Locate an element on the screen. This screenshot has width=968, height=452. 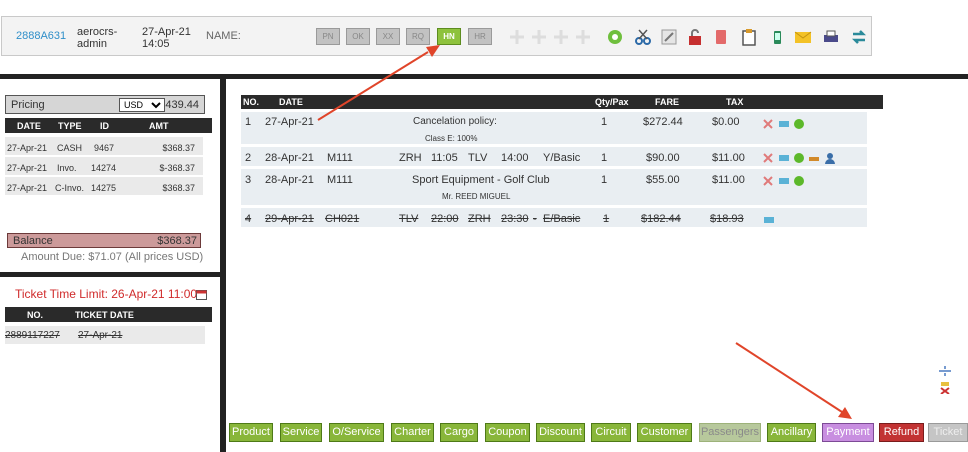
payment-type: Invo. is located at coordinates (67, 168).